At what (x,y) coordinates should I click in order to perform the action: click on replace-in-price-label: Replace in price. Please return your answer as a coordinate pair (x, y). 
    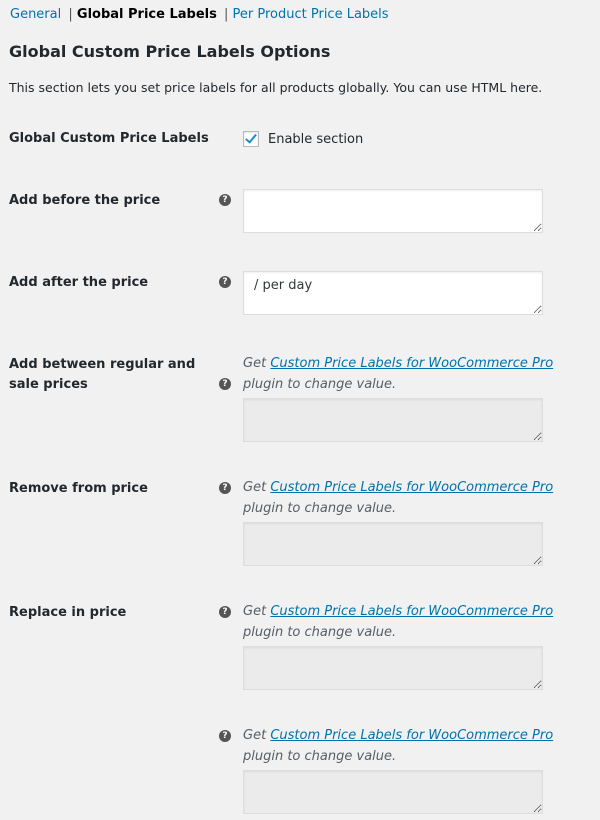
    Looking at the image, I should click on (68, 612).